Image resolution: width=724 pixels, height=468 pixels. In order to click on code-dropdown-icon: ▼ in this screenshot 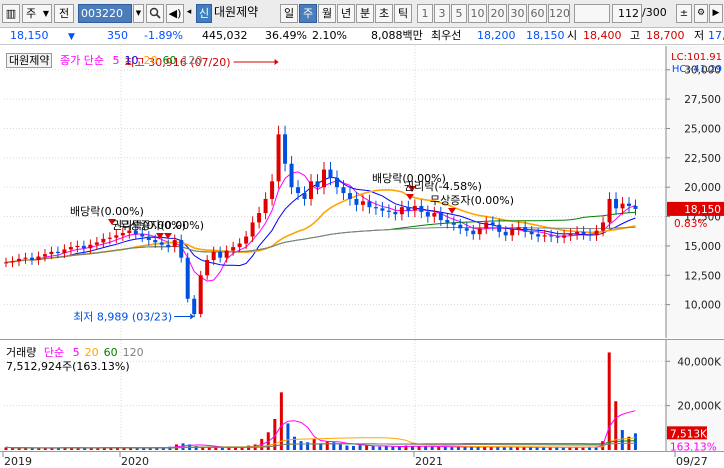, I will do `click(138, 13)`.